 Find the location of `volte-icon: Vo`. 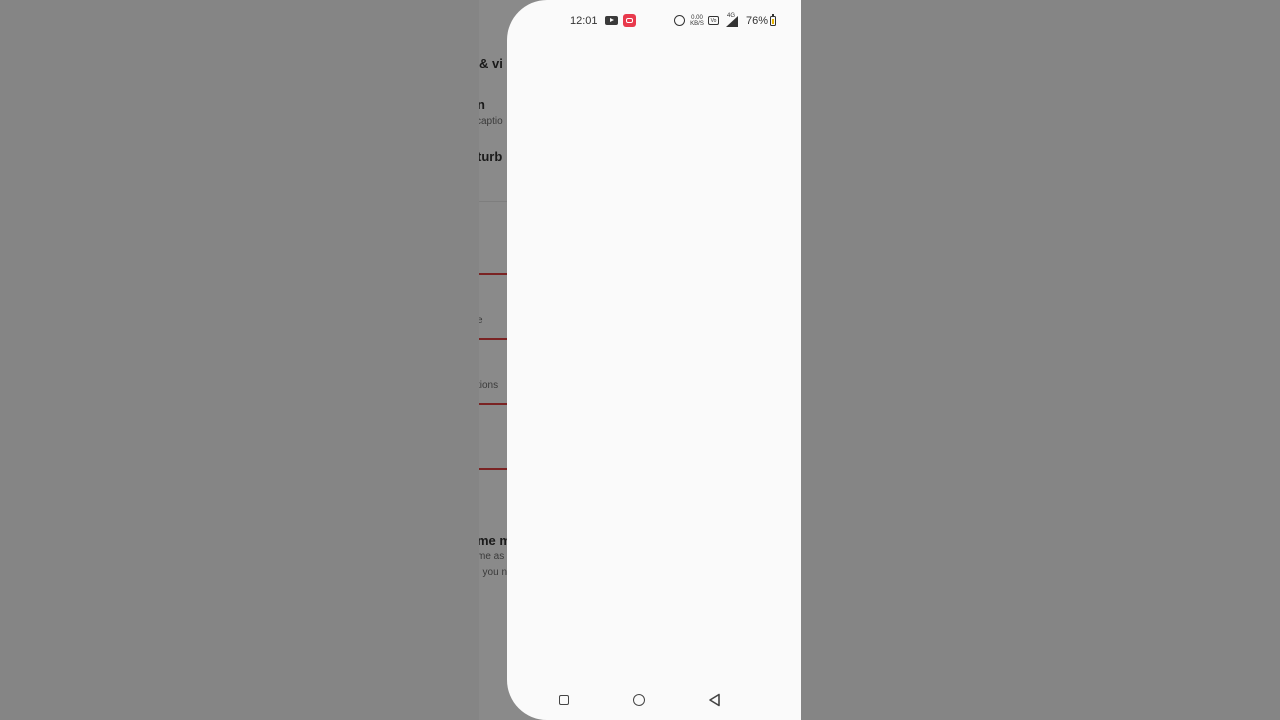

volte-icon: Vo is located at coordinates (713, 20).